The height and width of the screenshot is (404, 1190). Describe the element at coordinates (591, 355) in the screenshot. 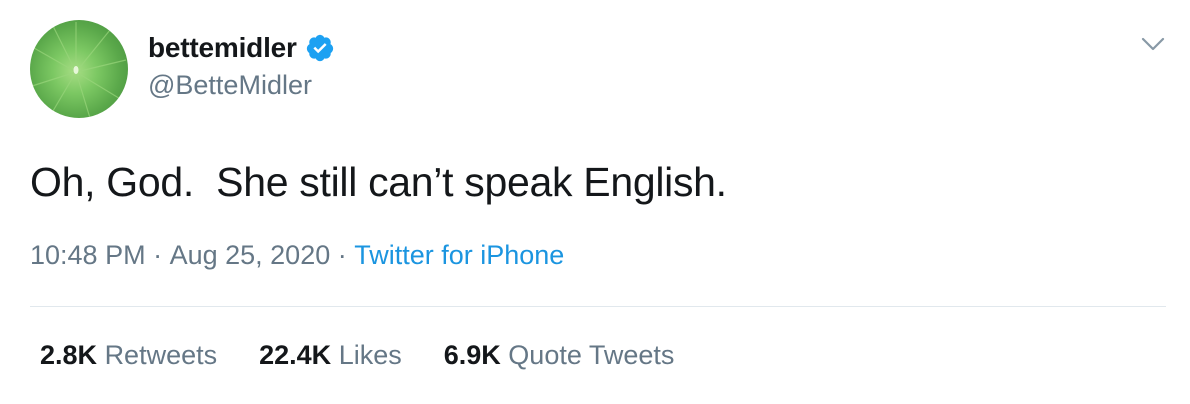

I see `quote-tweets-label: Quote Tweets` at that location.